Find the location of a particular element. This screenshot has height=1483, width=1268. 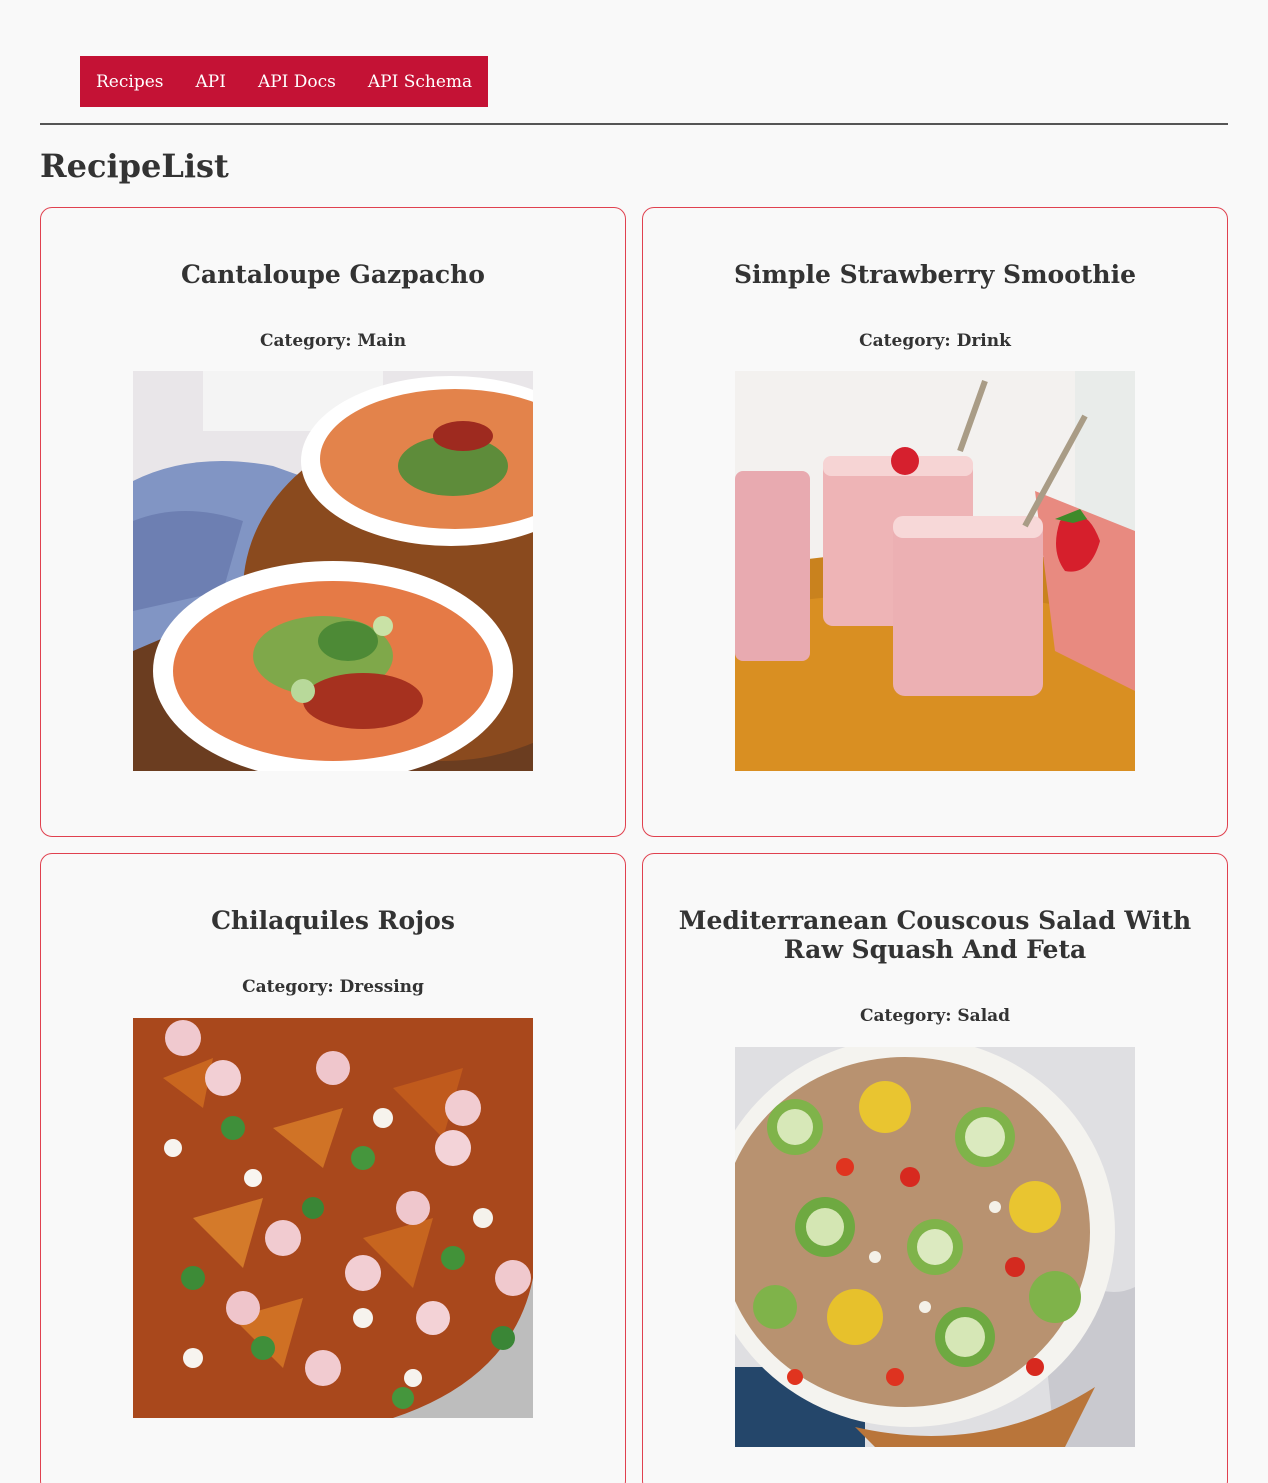

recipe-category: Category: Dressing is located at coordinates (333, 987).